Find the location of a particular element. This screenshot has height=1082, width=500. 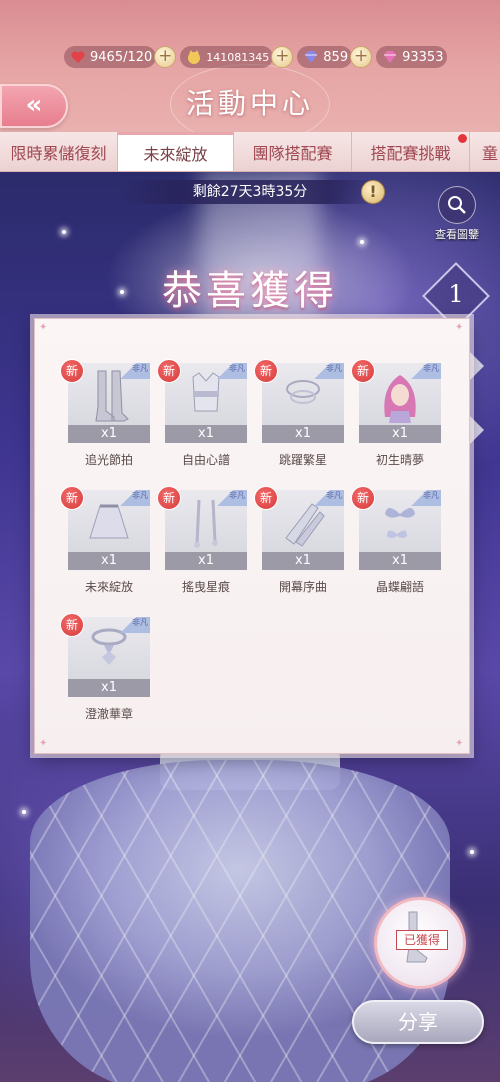

reward-item: 非凡 x1 新 自由心譜 is located at coordinates (202, 416).